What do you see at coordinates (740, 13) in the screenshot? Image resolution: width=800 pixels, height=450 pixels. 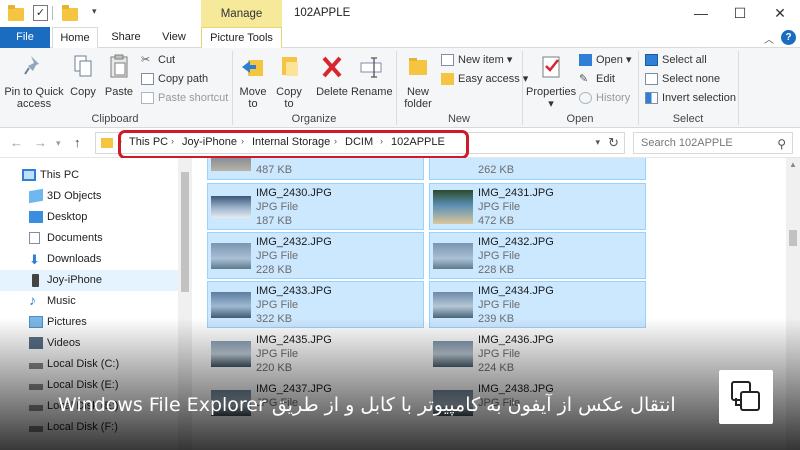 I see `maximize-button: ☐` at bounding box center [740, 13].